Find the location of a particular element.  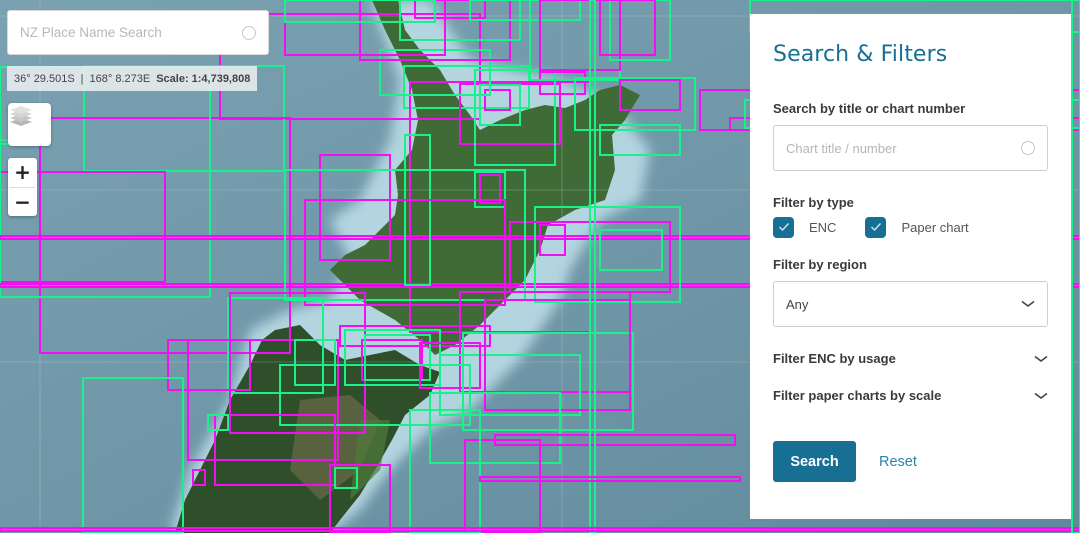

region-filter-label: Filter by region is located at coordinates (820, 264).